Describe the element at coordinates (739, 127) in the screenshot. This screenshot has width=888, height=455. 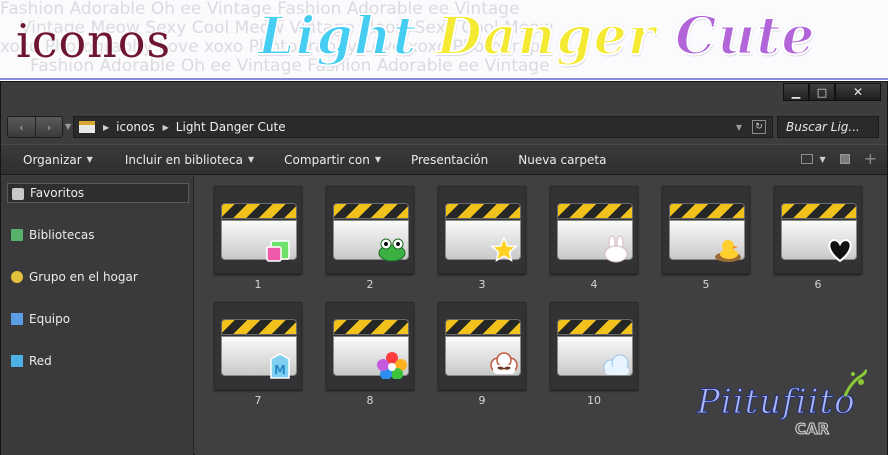
I see `address-dropdown-icon: ▼` at that location.